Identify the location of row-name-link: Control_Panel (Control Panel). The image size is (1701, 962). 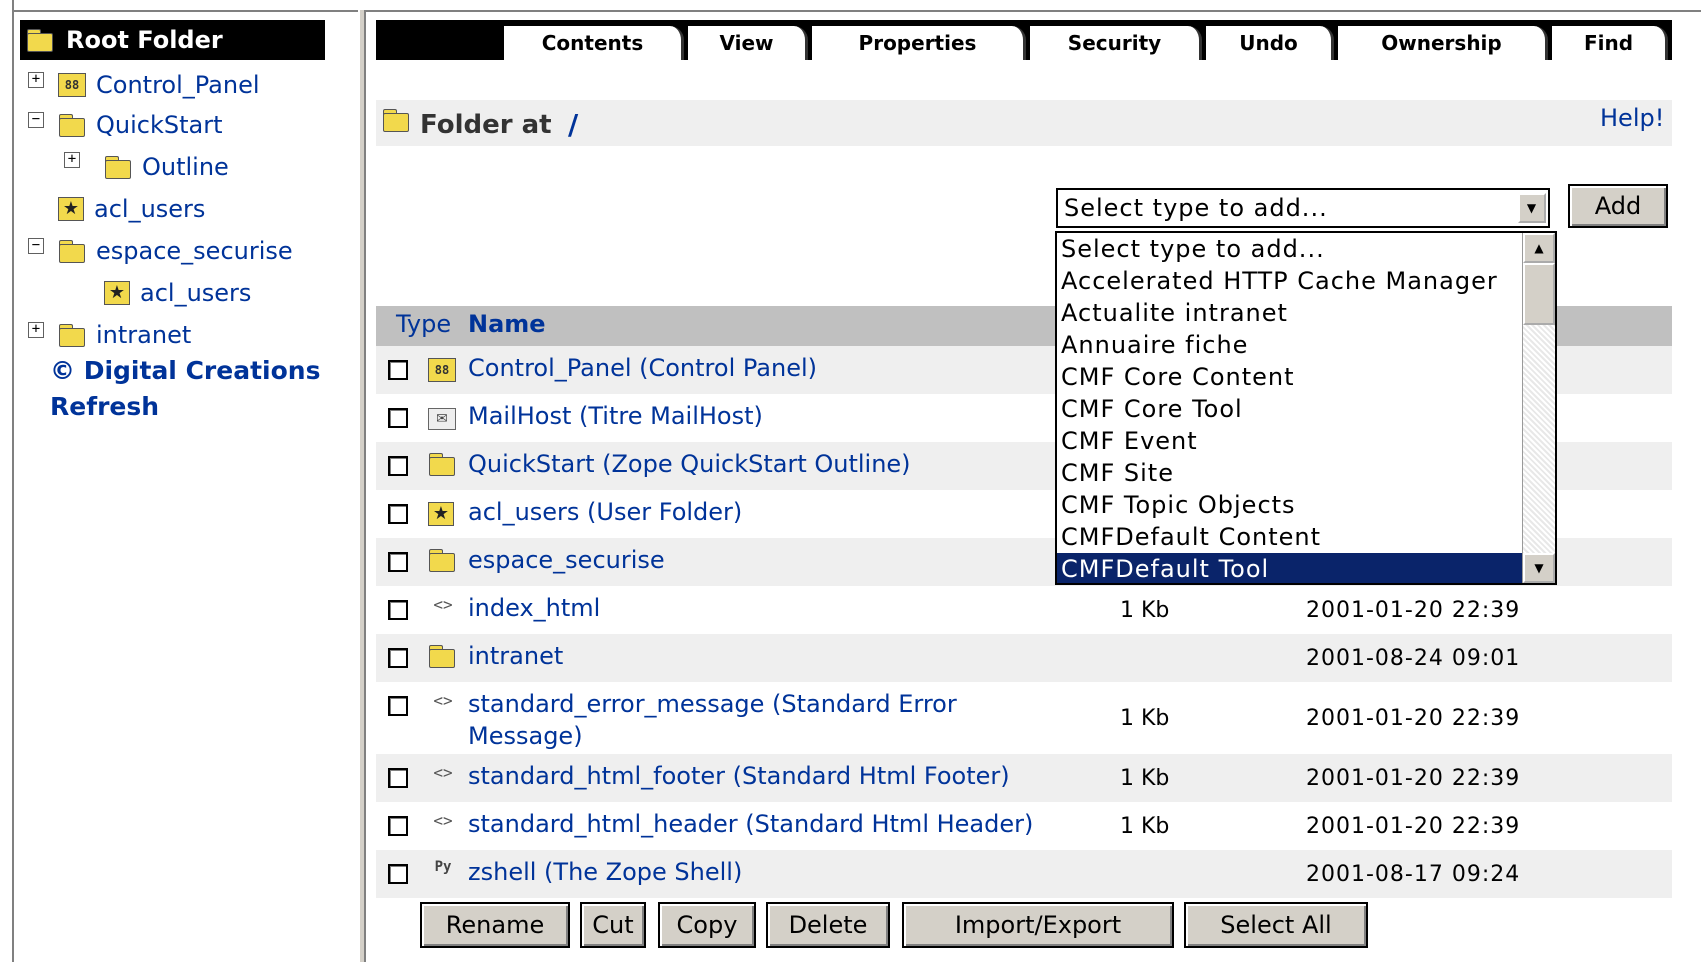
(642, 368).